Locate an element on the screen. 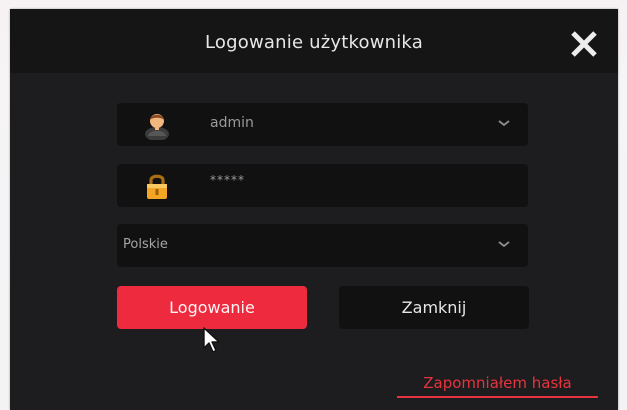 The image size is (627, 410). username-value: admin is located at coordinates (232, 123).